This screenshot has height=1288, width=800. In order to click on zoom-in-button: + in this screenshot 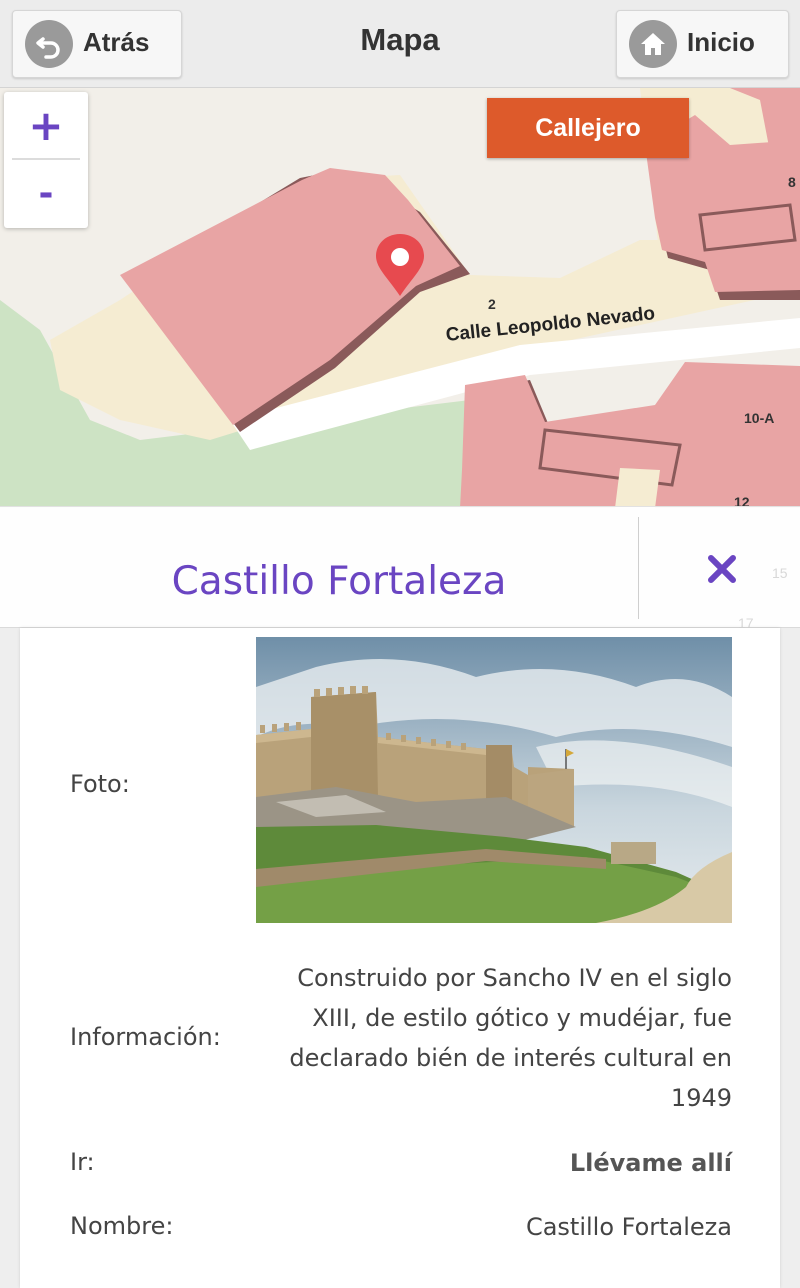, I will do `click(46, 125)`.